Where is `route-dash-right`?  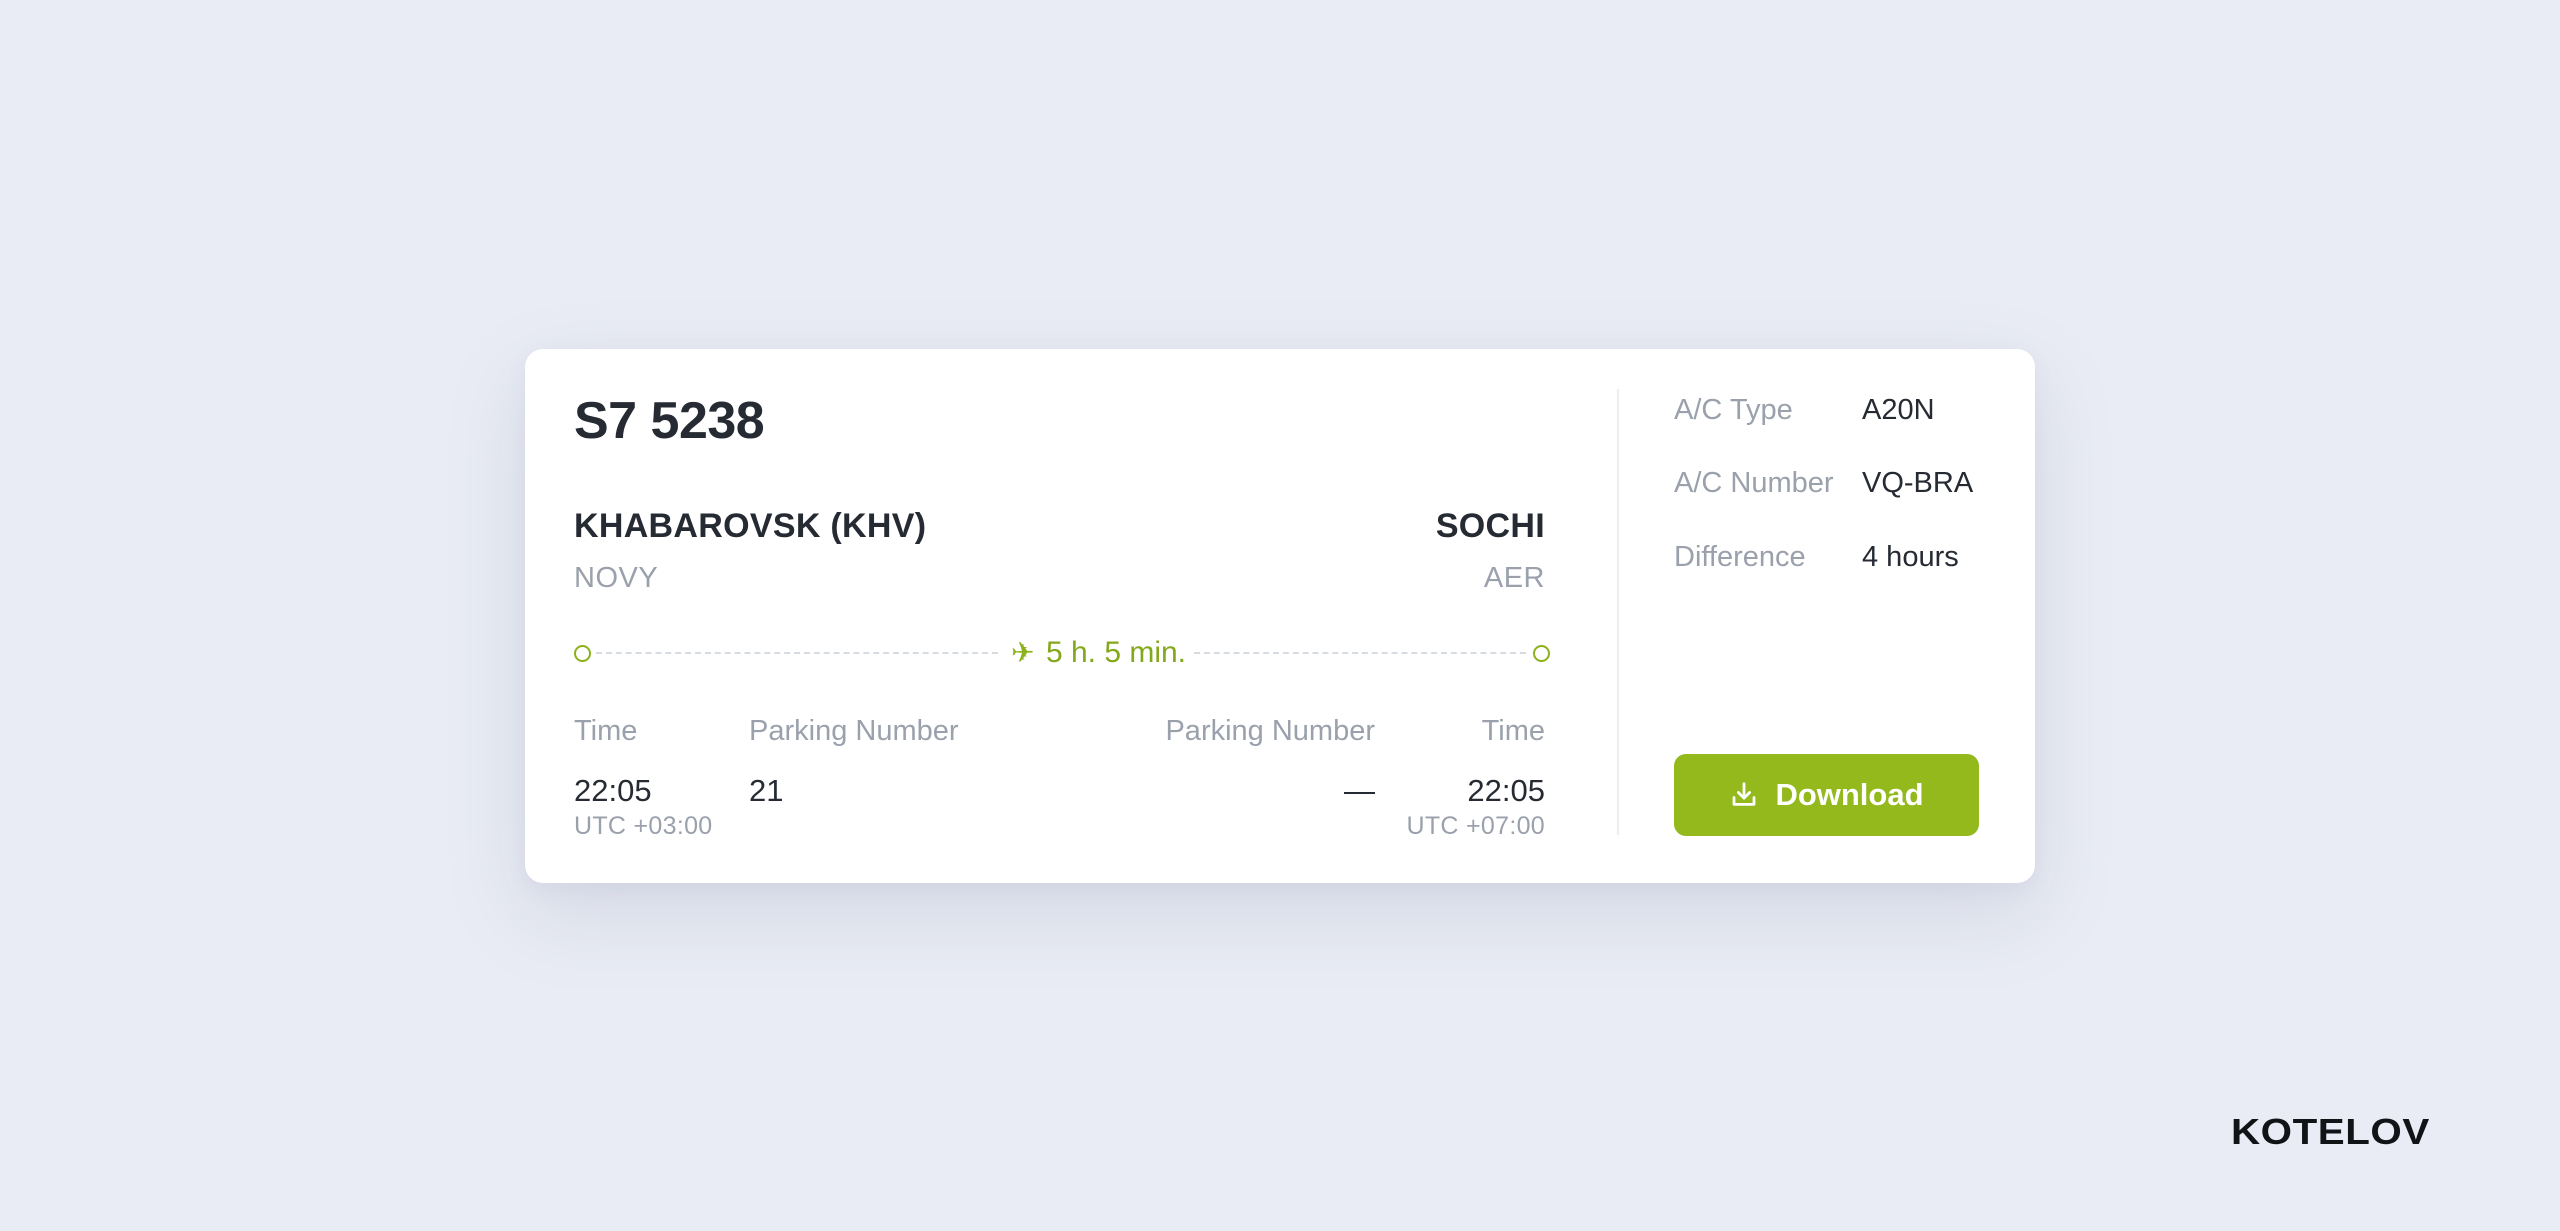
route-dash-right is located at coordinates (1360, 653).